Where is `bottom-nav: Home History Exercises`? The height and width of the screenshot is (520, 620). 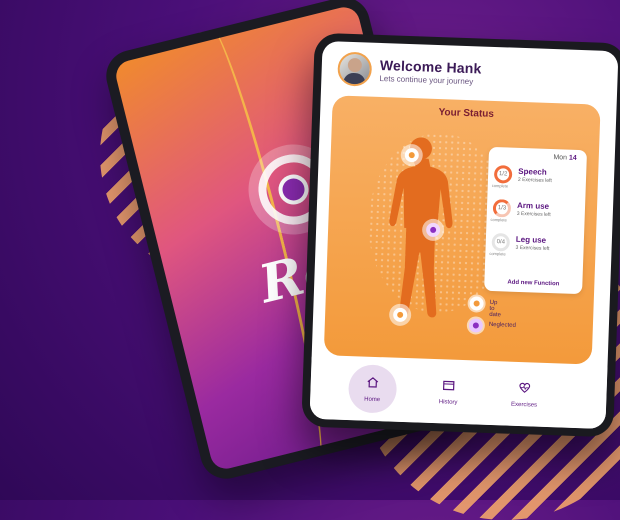
bottom-nav: Home History Exercises is located at coordinates (458, 393).